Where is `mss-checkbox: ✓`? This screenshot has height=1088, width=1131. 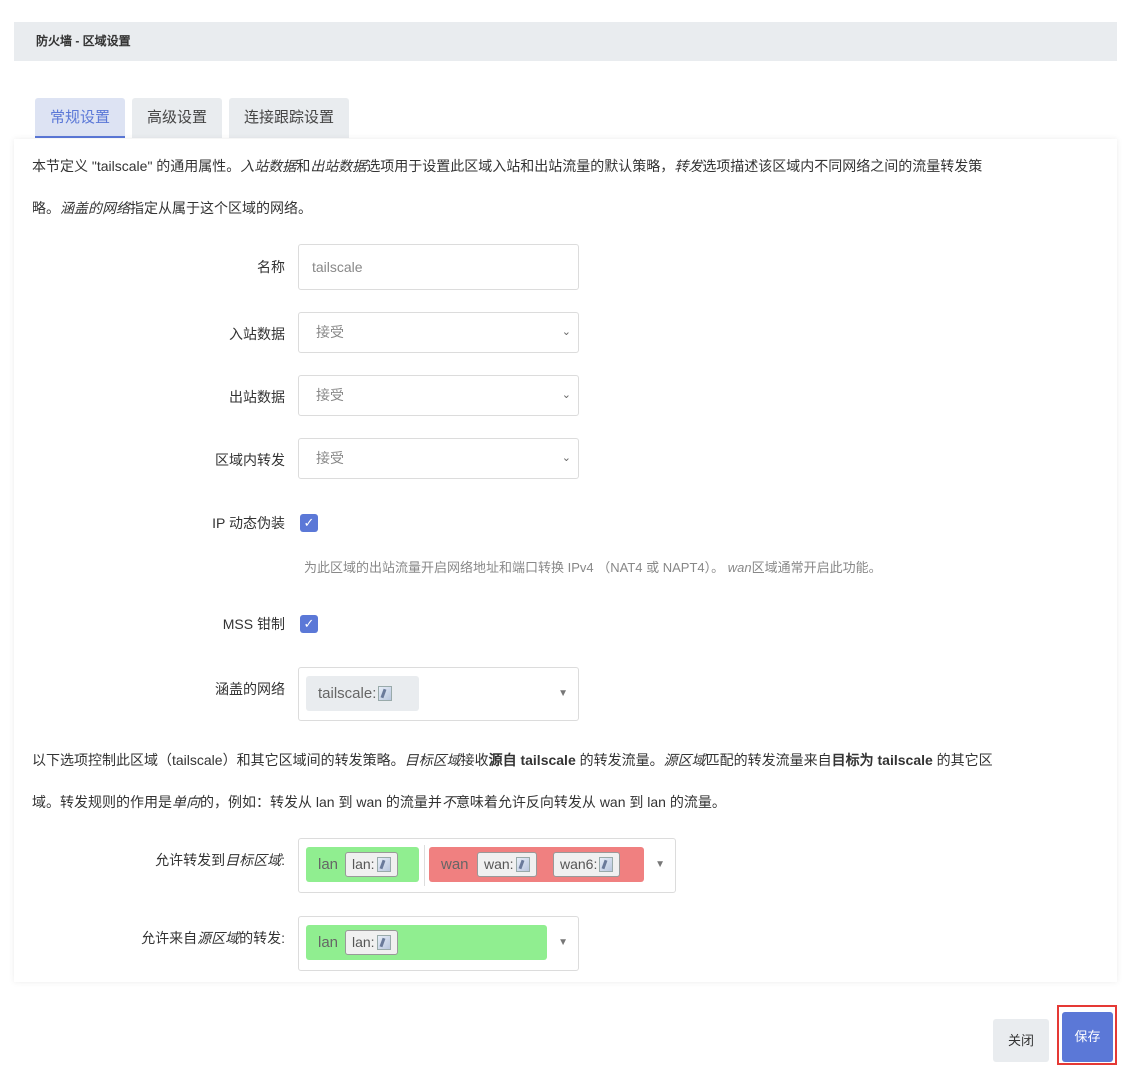 mss-checkbox: ✓ is located at coordinates (309, 624).